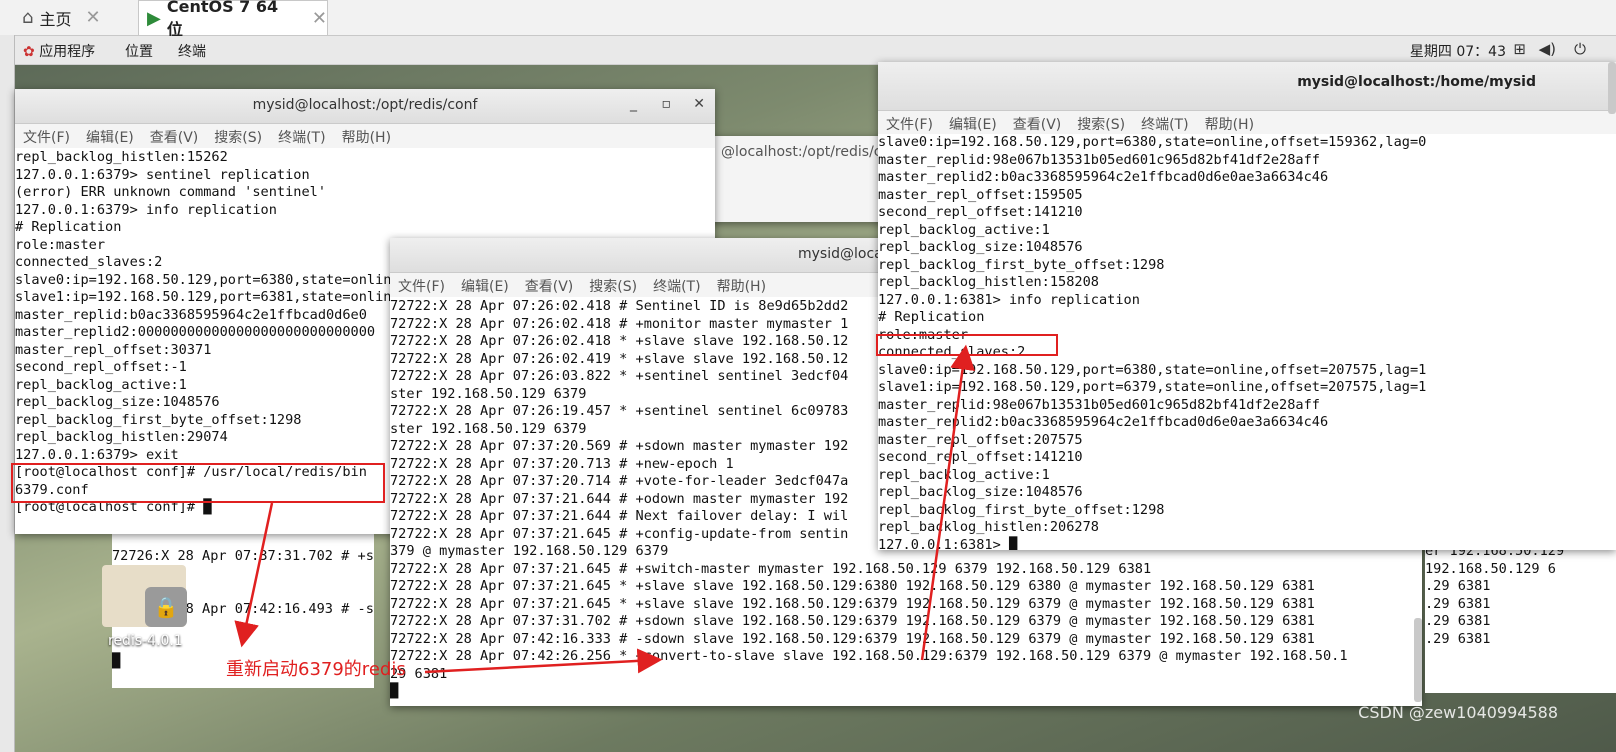 The image size is (1616, 752). I want to click on volume-icon: ◀), so click(1547, 49).